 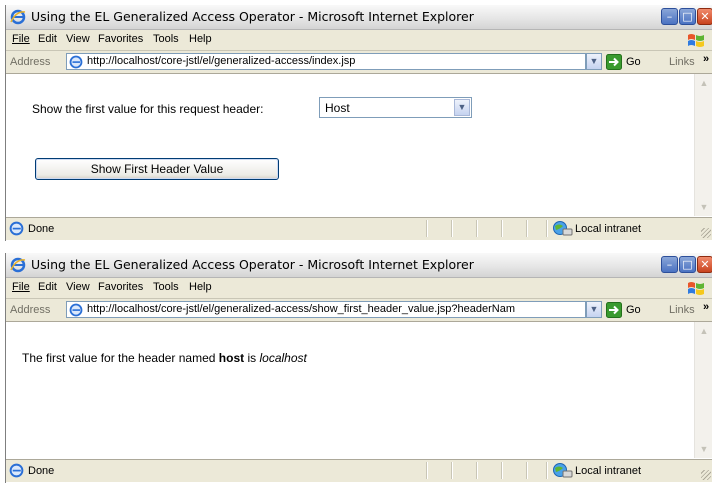 I want to click on header-select-value: Host, so click(x=337, y=108).